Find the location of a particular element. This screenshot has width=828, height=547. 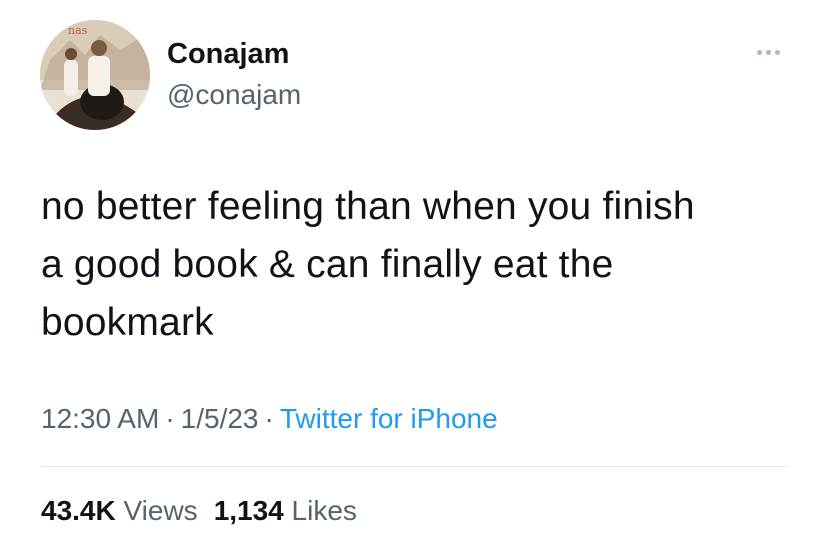

views-stat: 43.4K Views is located at coordinates (119, 510).